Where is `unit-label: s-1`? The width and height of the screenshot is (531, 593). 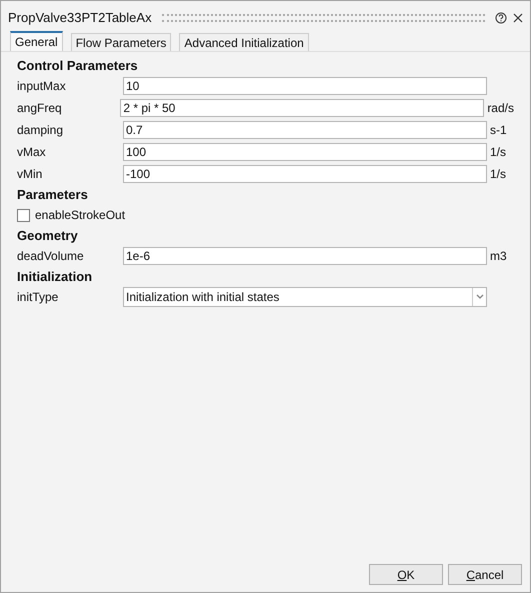
unit-label: s-1 is located at coordinates (498, 130).